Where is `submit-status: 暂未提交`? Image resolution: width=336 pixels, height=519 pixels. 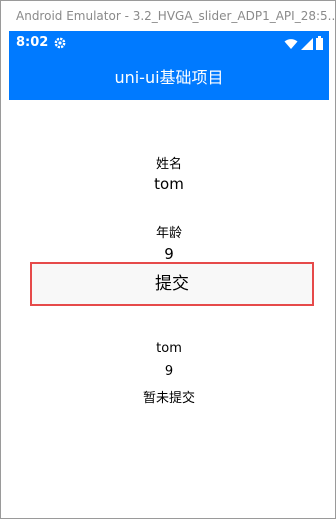
submit-status: 暂未提交 is located at coordinates (168, 398).